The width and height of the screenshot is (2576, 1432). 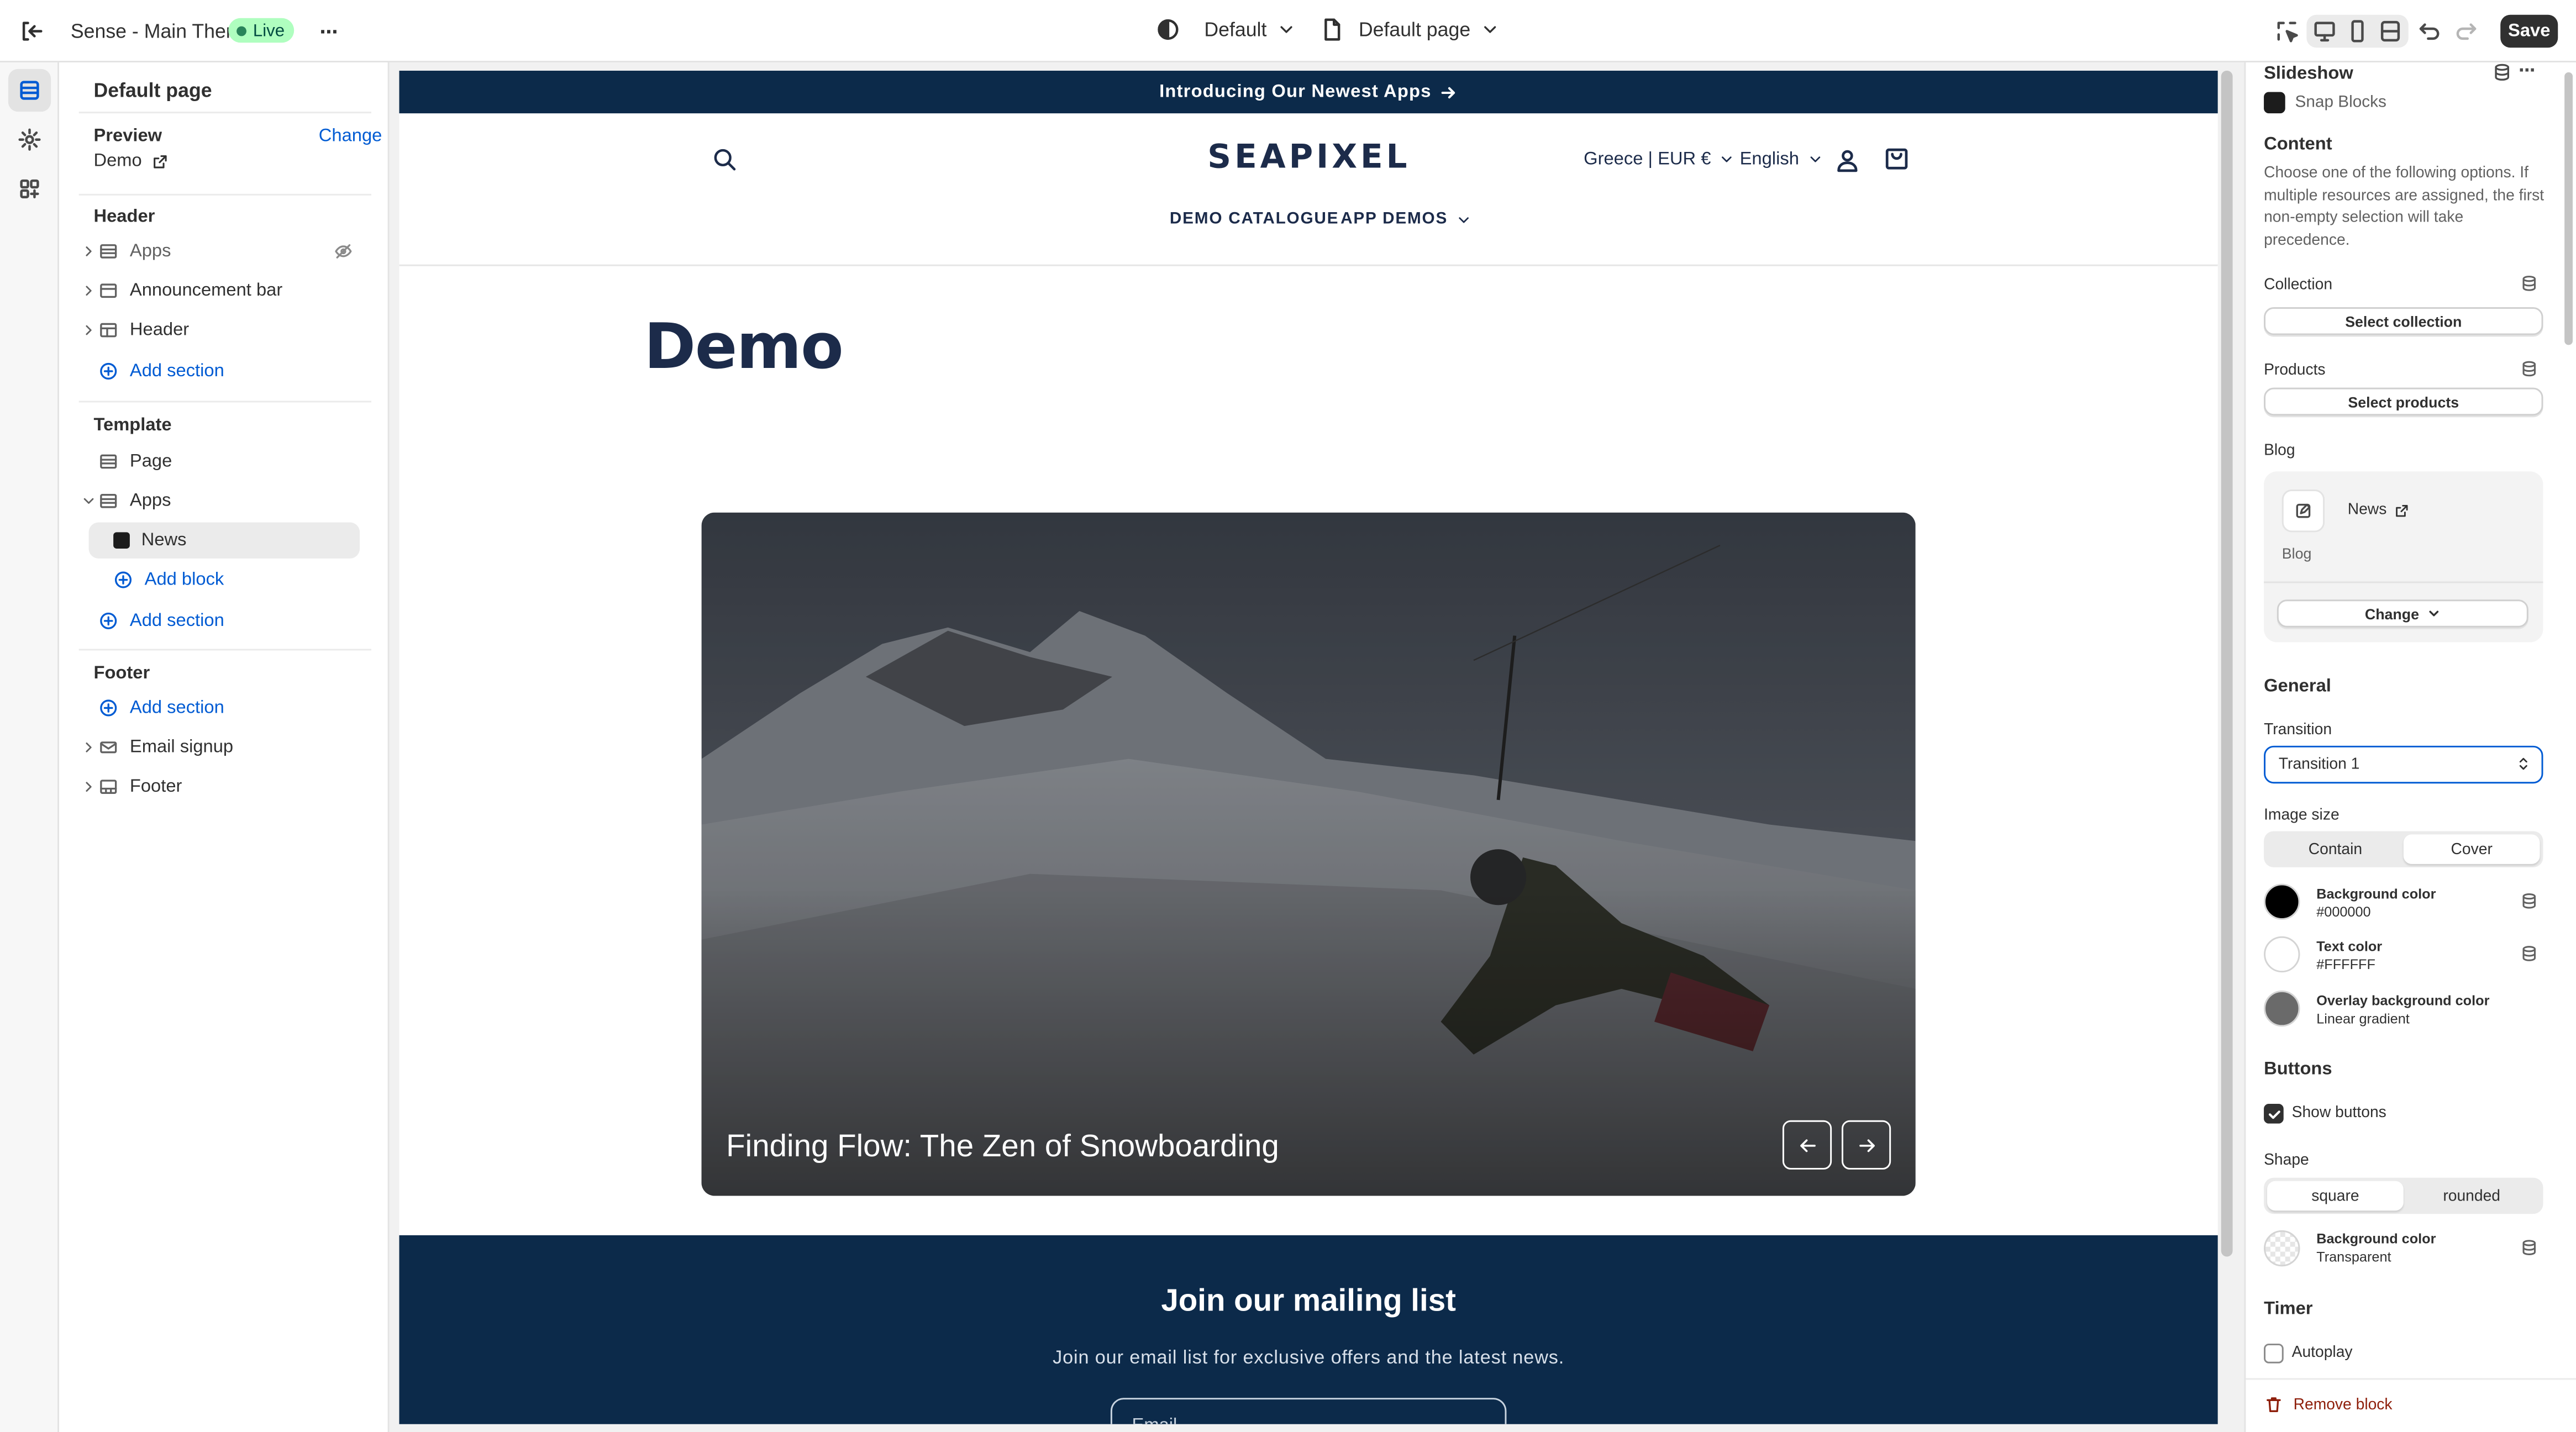 What do you see at coordinates (2282, 1009) in the screenshot?
I see `overlay-color-swatch` at bounding box center [2282, 1009].